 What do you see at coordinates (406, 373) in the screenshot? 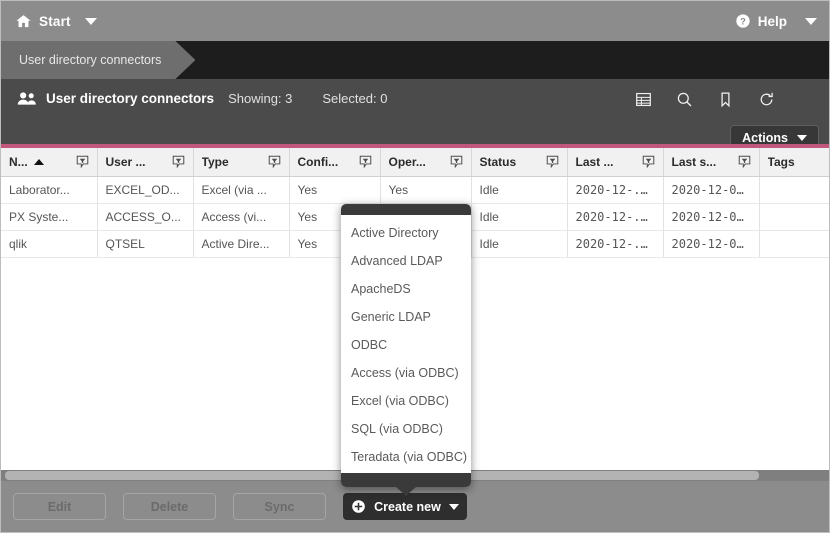
I see `menu-item-5: Access (via ODBC)` at bounding box center [406, 373].